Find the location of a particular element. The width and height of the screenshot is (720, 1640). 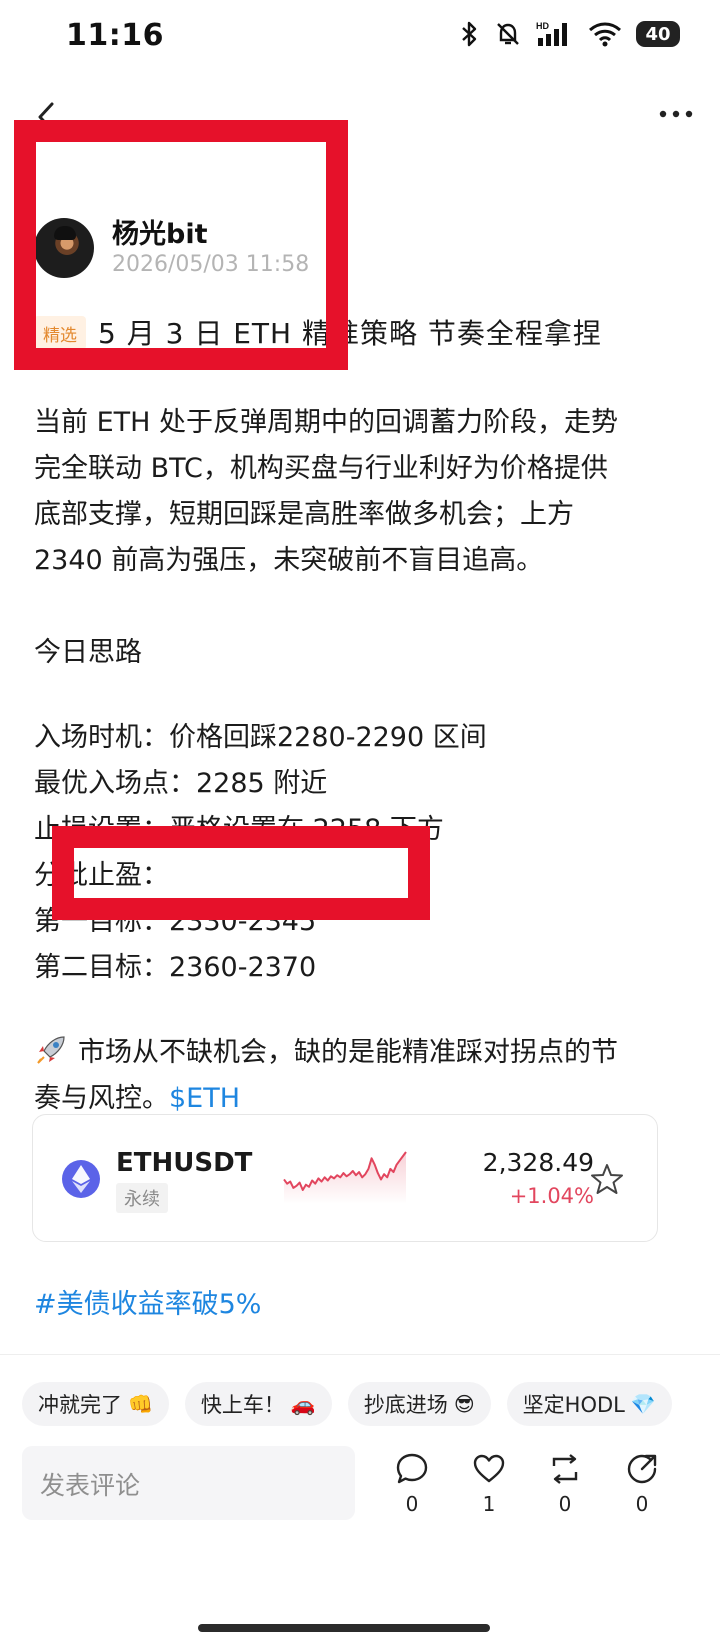

share-action: 0 is located at coordinates (642, 1484).